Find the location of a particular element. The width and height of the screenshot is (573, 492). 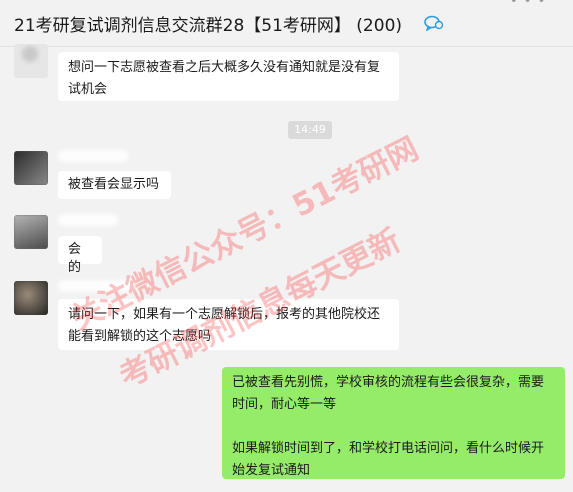

reply-paragraph-2: 如果解锁时间到了，和学校打电话问问，看什么时候开始发复试通知 is located at coordinates (388, 459).